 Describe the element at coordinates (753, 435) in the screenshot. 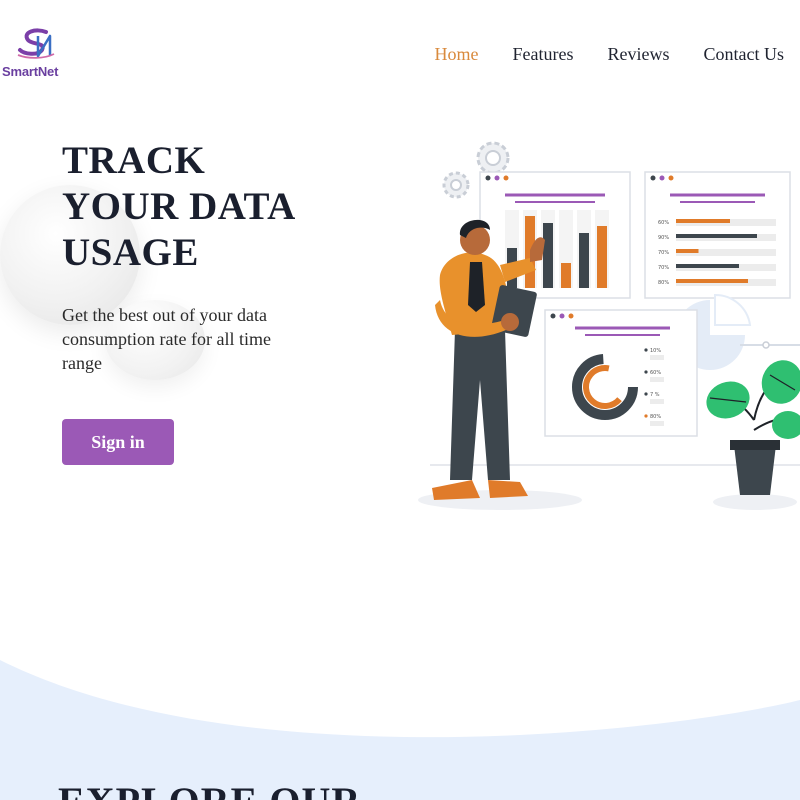

I see `plant-icon` at that location.